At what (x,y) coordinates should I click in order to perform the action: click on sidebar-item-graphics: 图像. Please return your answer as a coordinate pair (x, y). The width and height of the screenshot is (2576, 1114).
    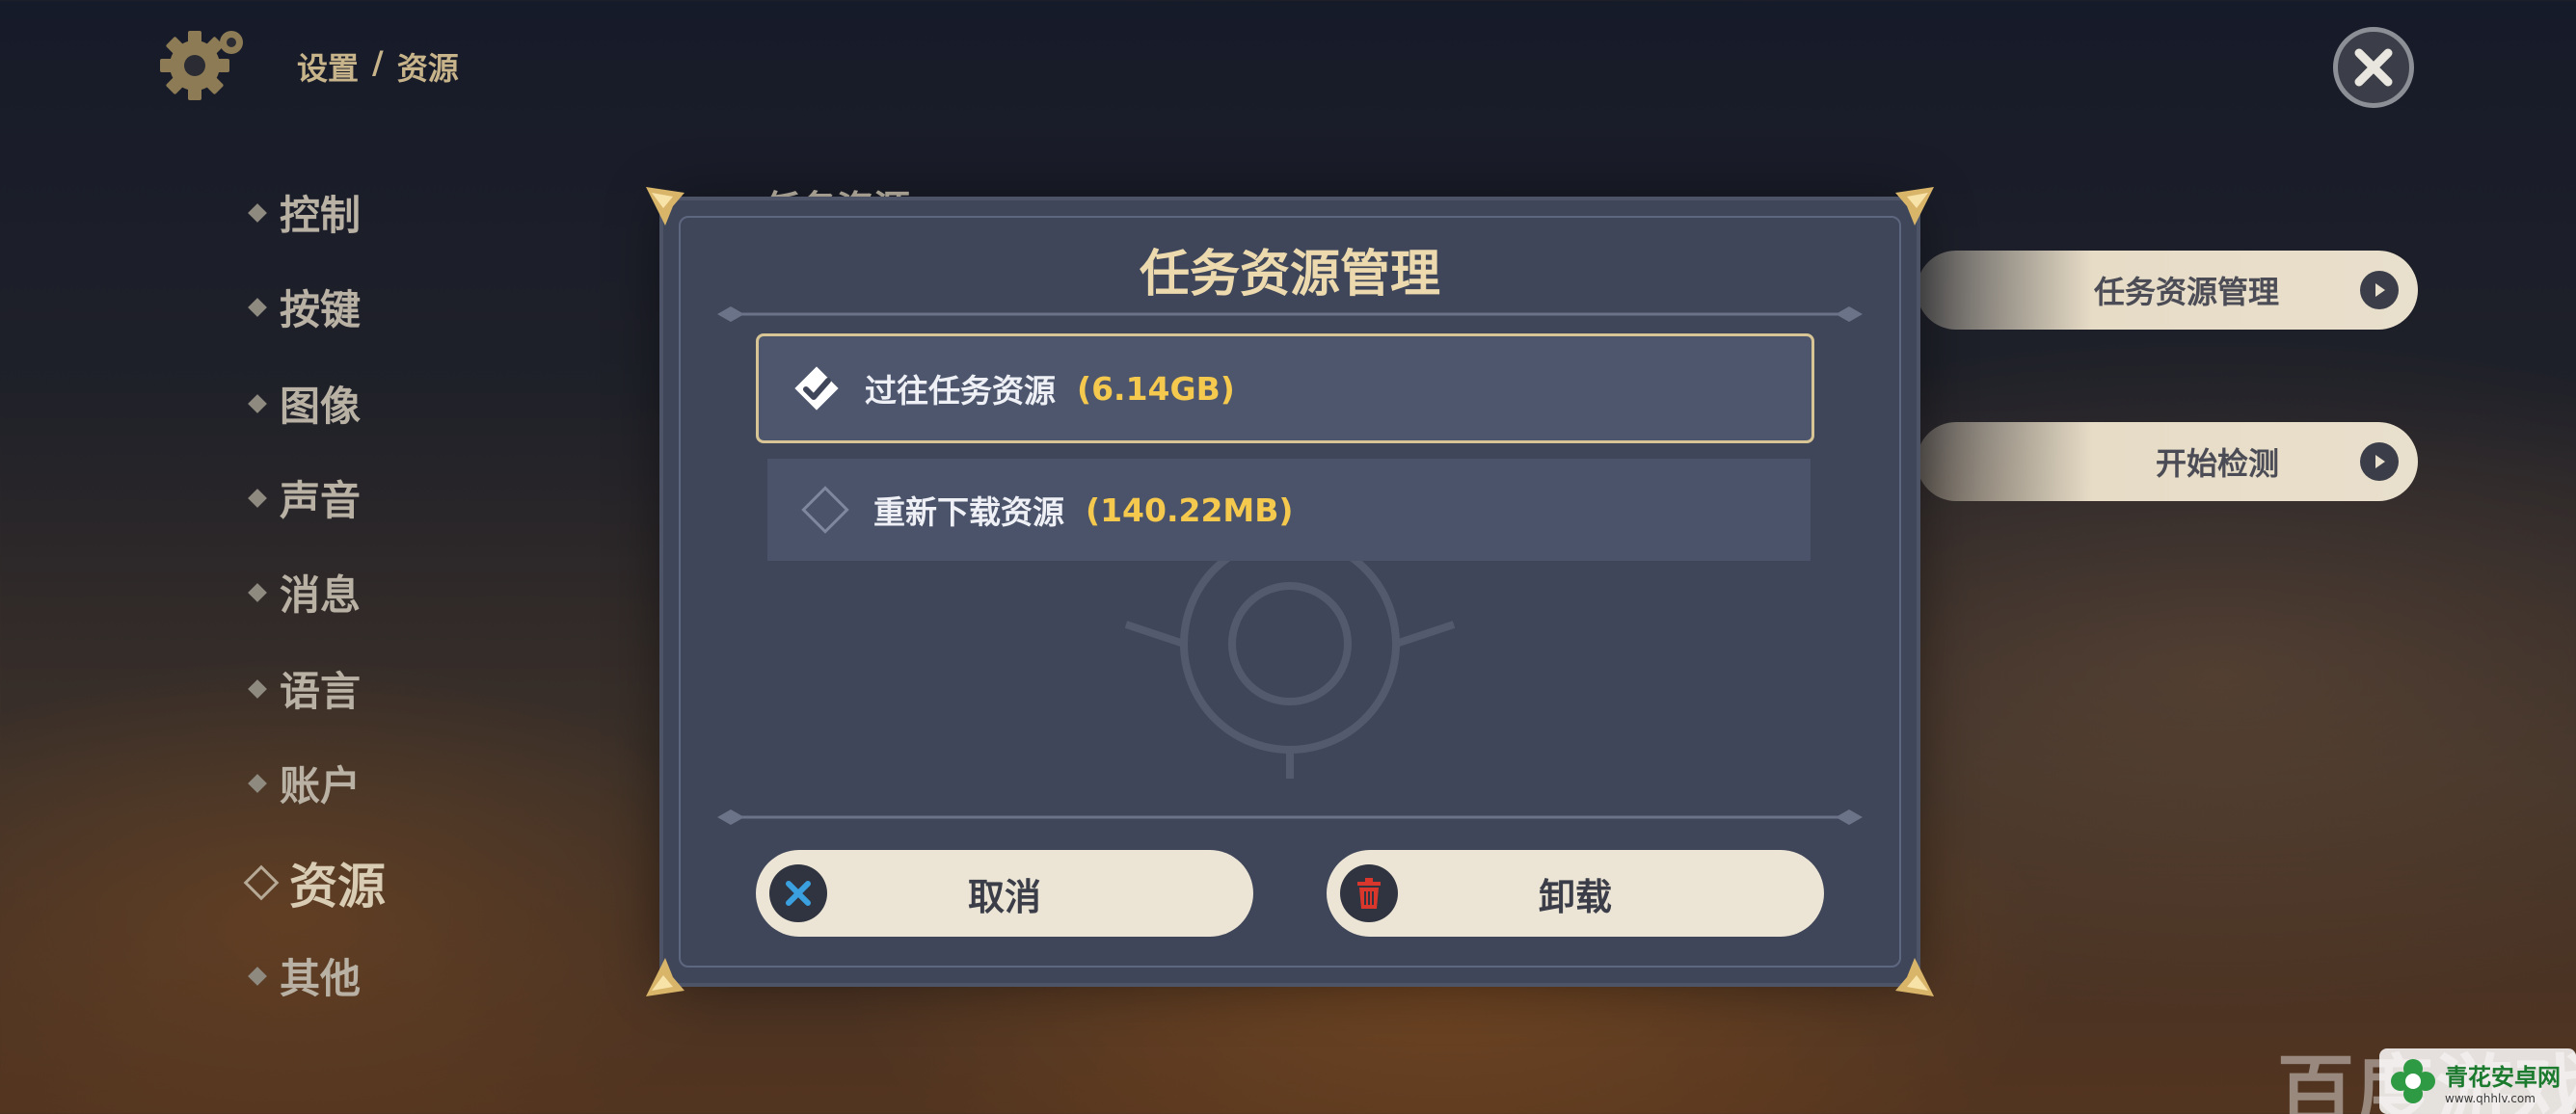
    Looking at the image, I should click on (305, 403).